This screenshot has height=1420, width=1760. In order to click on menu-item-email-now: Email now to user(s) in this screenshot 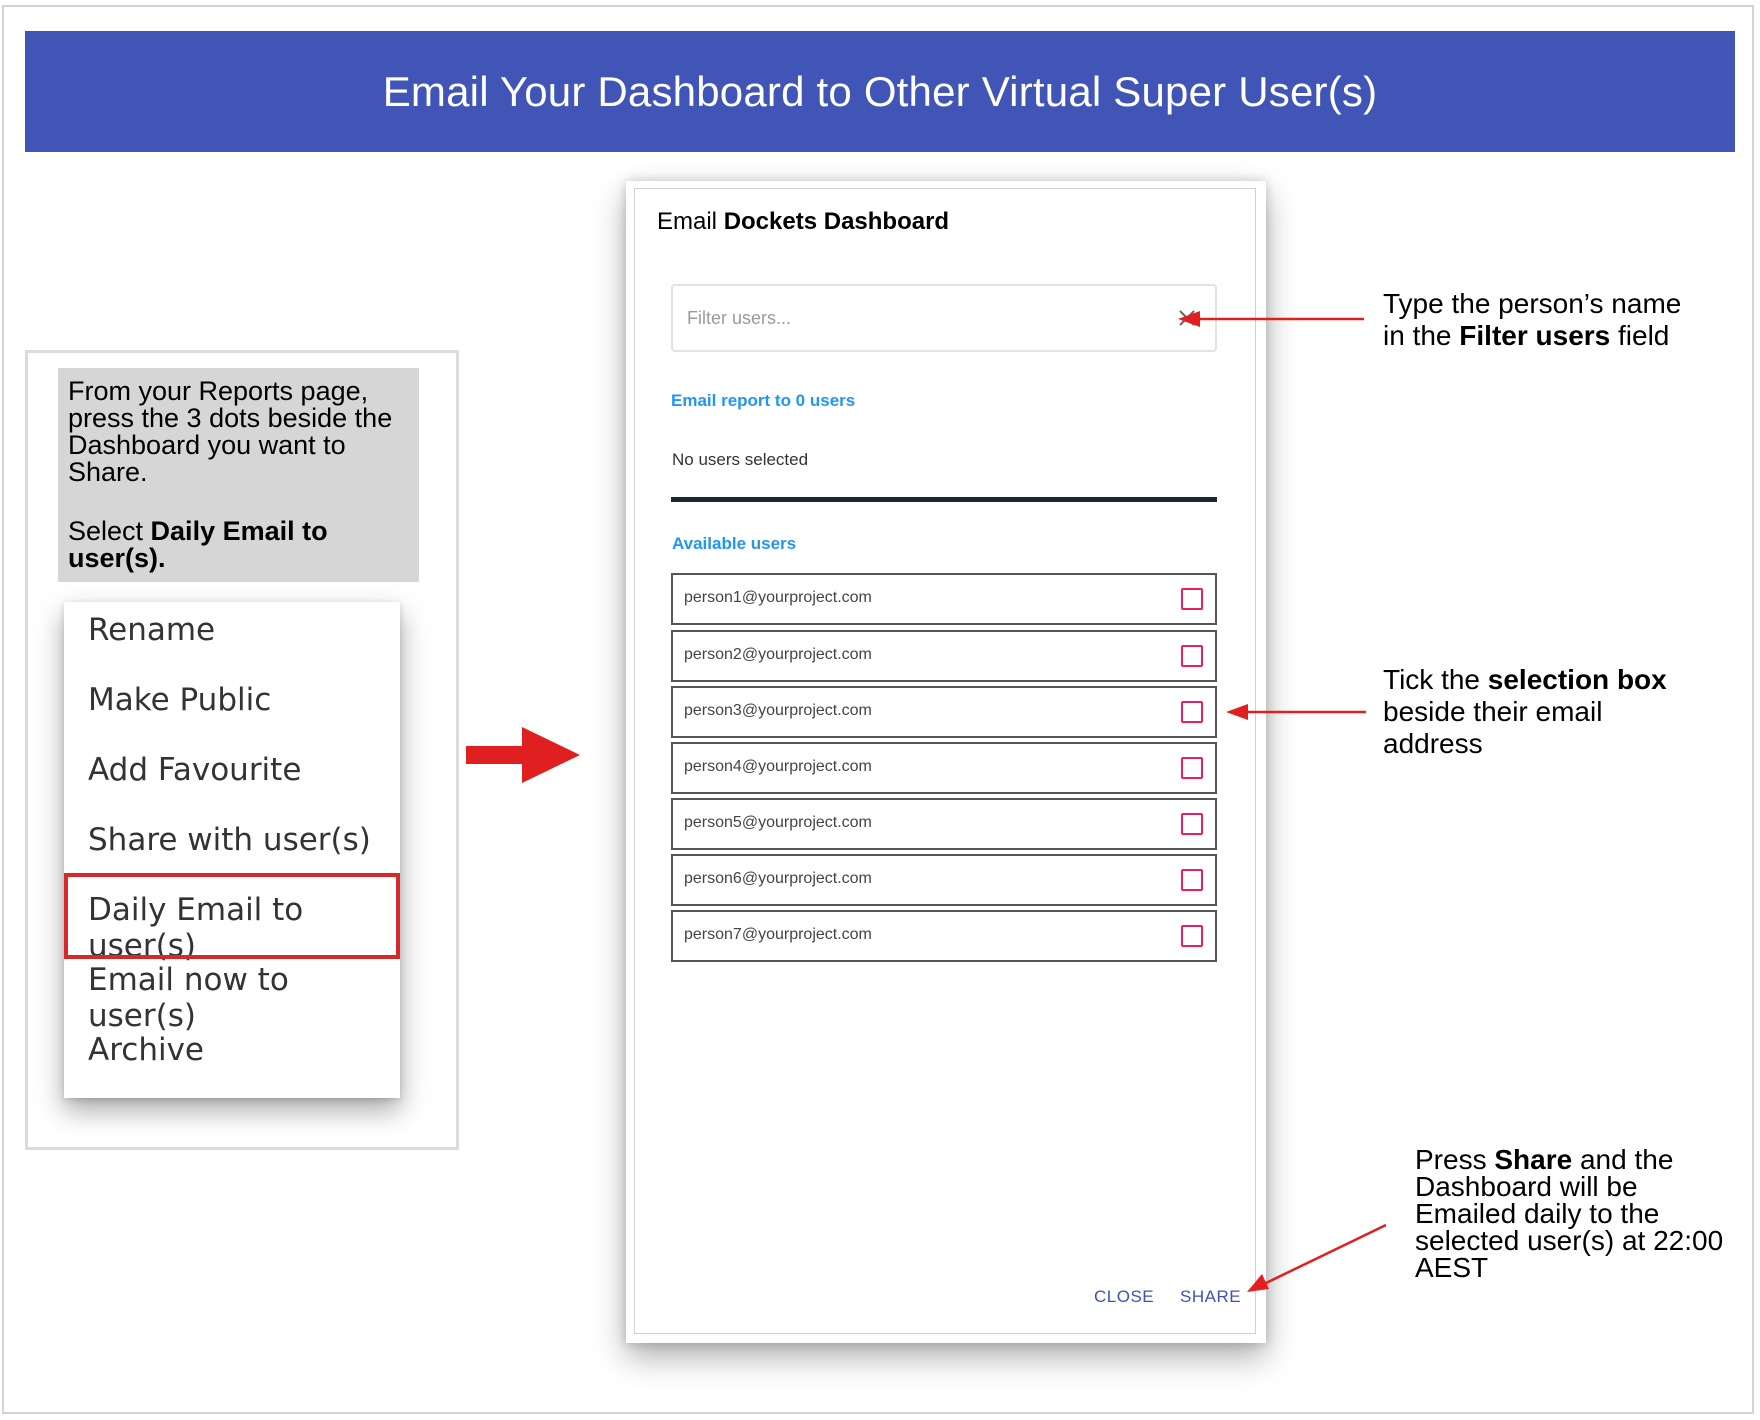, I will do `click(244, 998)`.